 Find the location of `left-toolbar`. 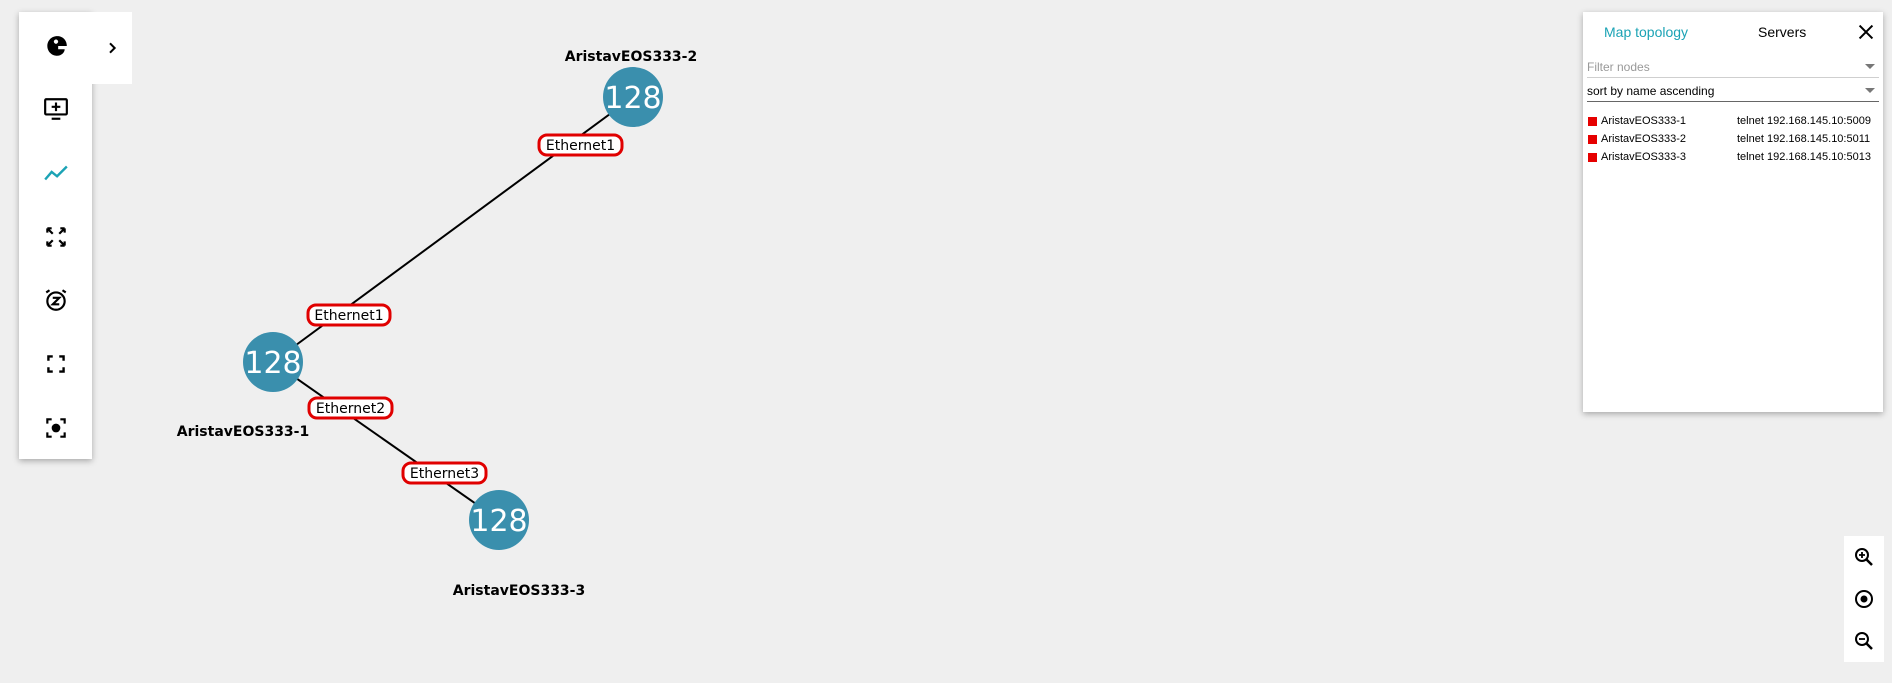

left-toolbar is located at coordinates (55, 235).